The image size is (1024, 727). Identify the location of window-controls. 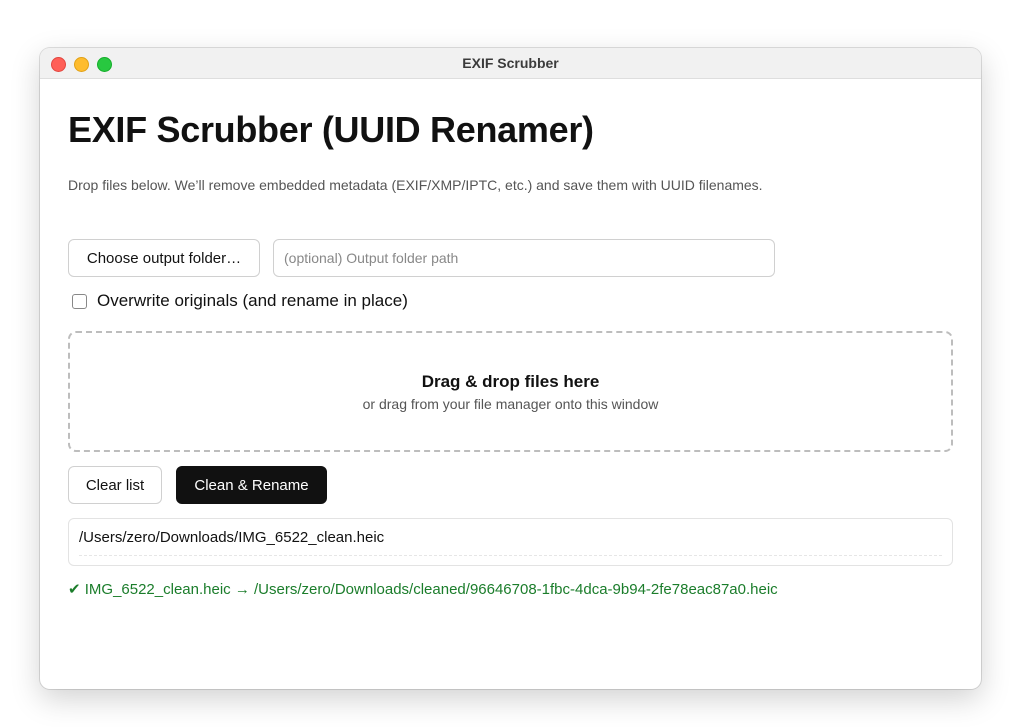
(81, 64).